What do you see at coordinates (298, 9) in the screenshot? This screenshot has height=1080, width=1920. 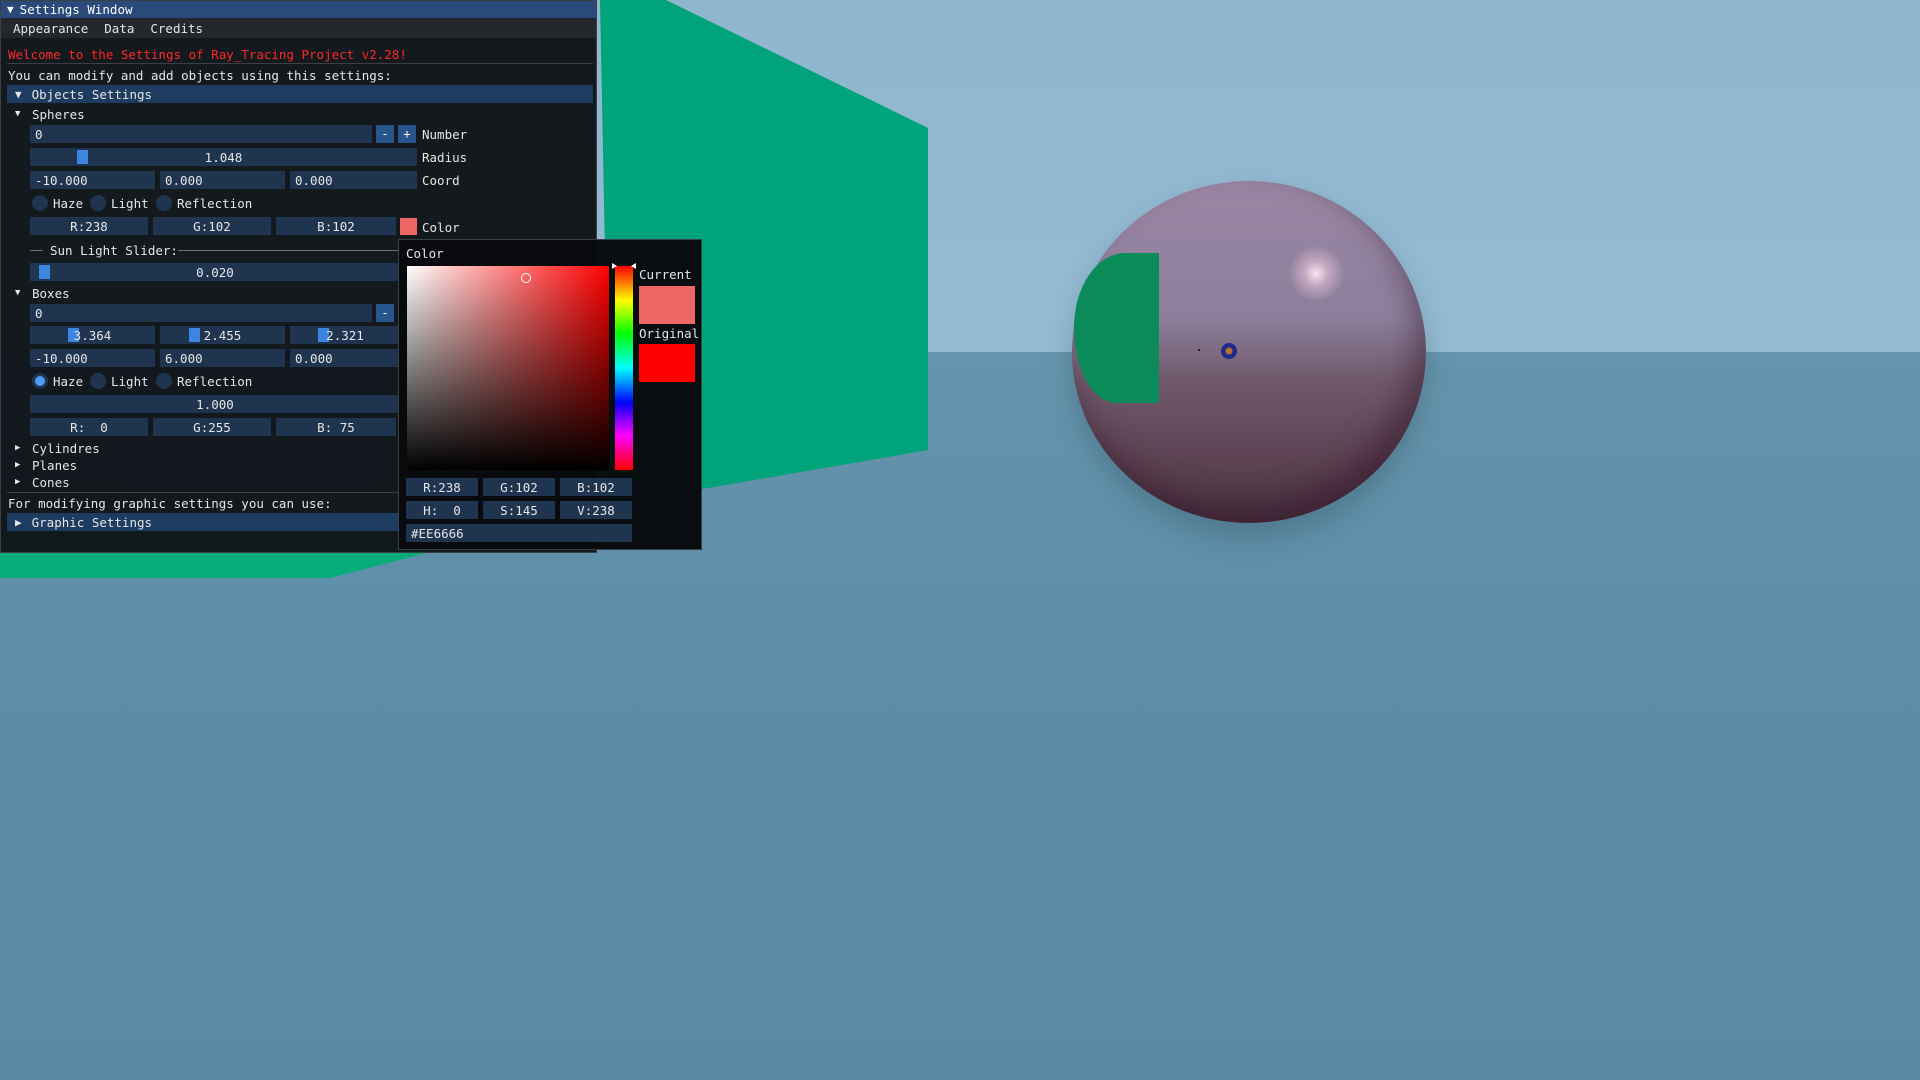 I see `title-bar: ▼ Settings Window` at bounding box center [298, 9].